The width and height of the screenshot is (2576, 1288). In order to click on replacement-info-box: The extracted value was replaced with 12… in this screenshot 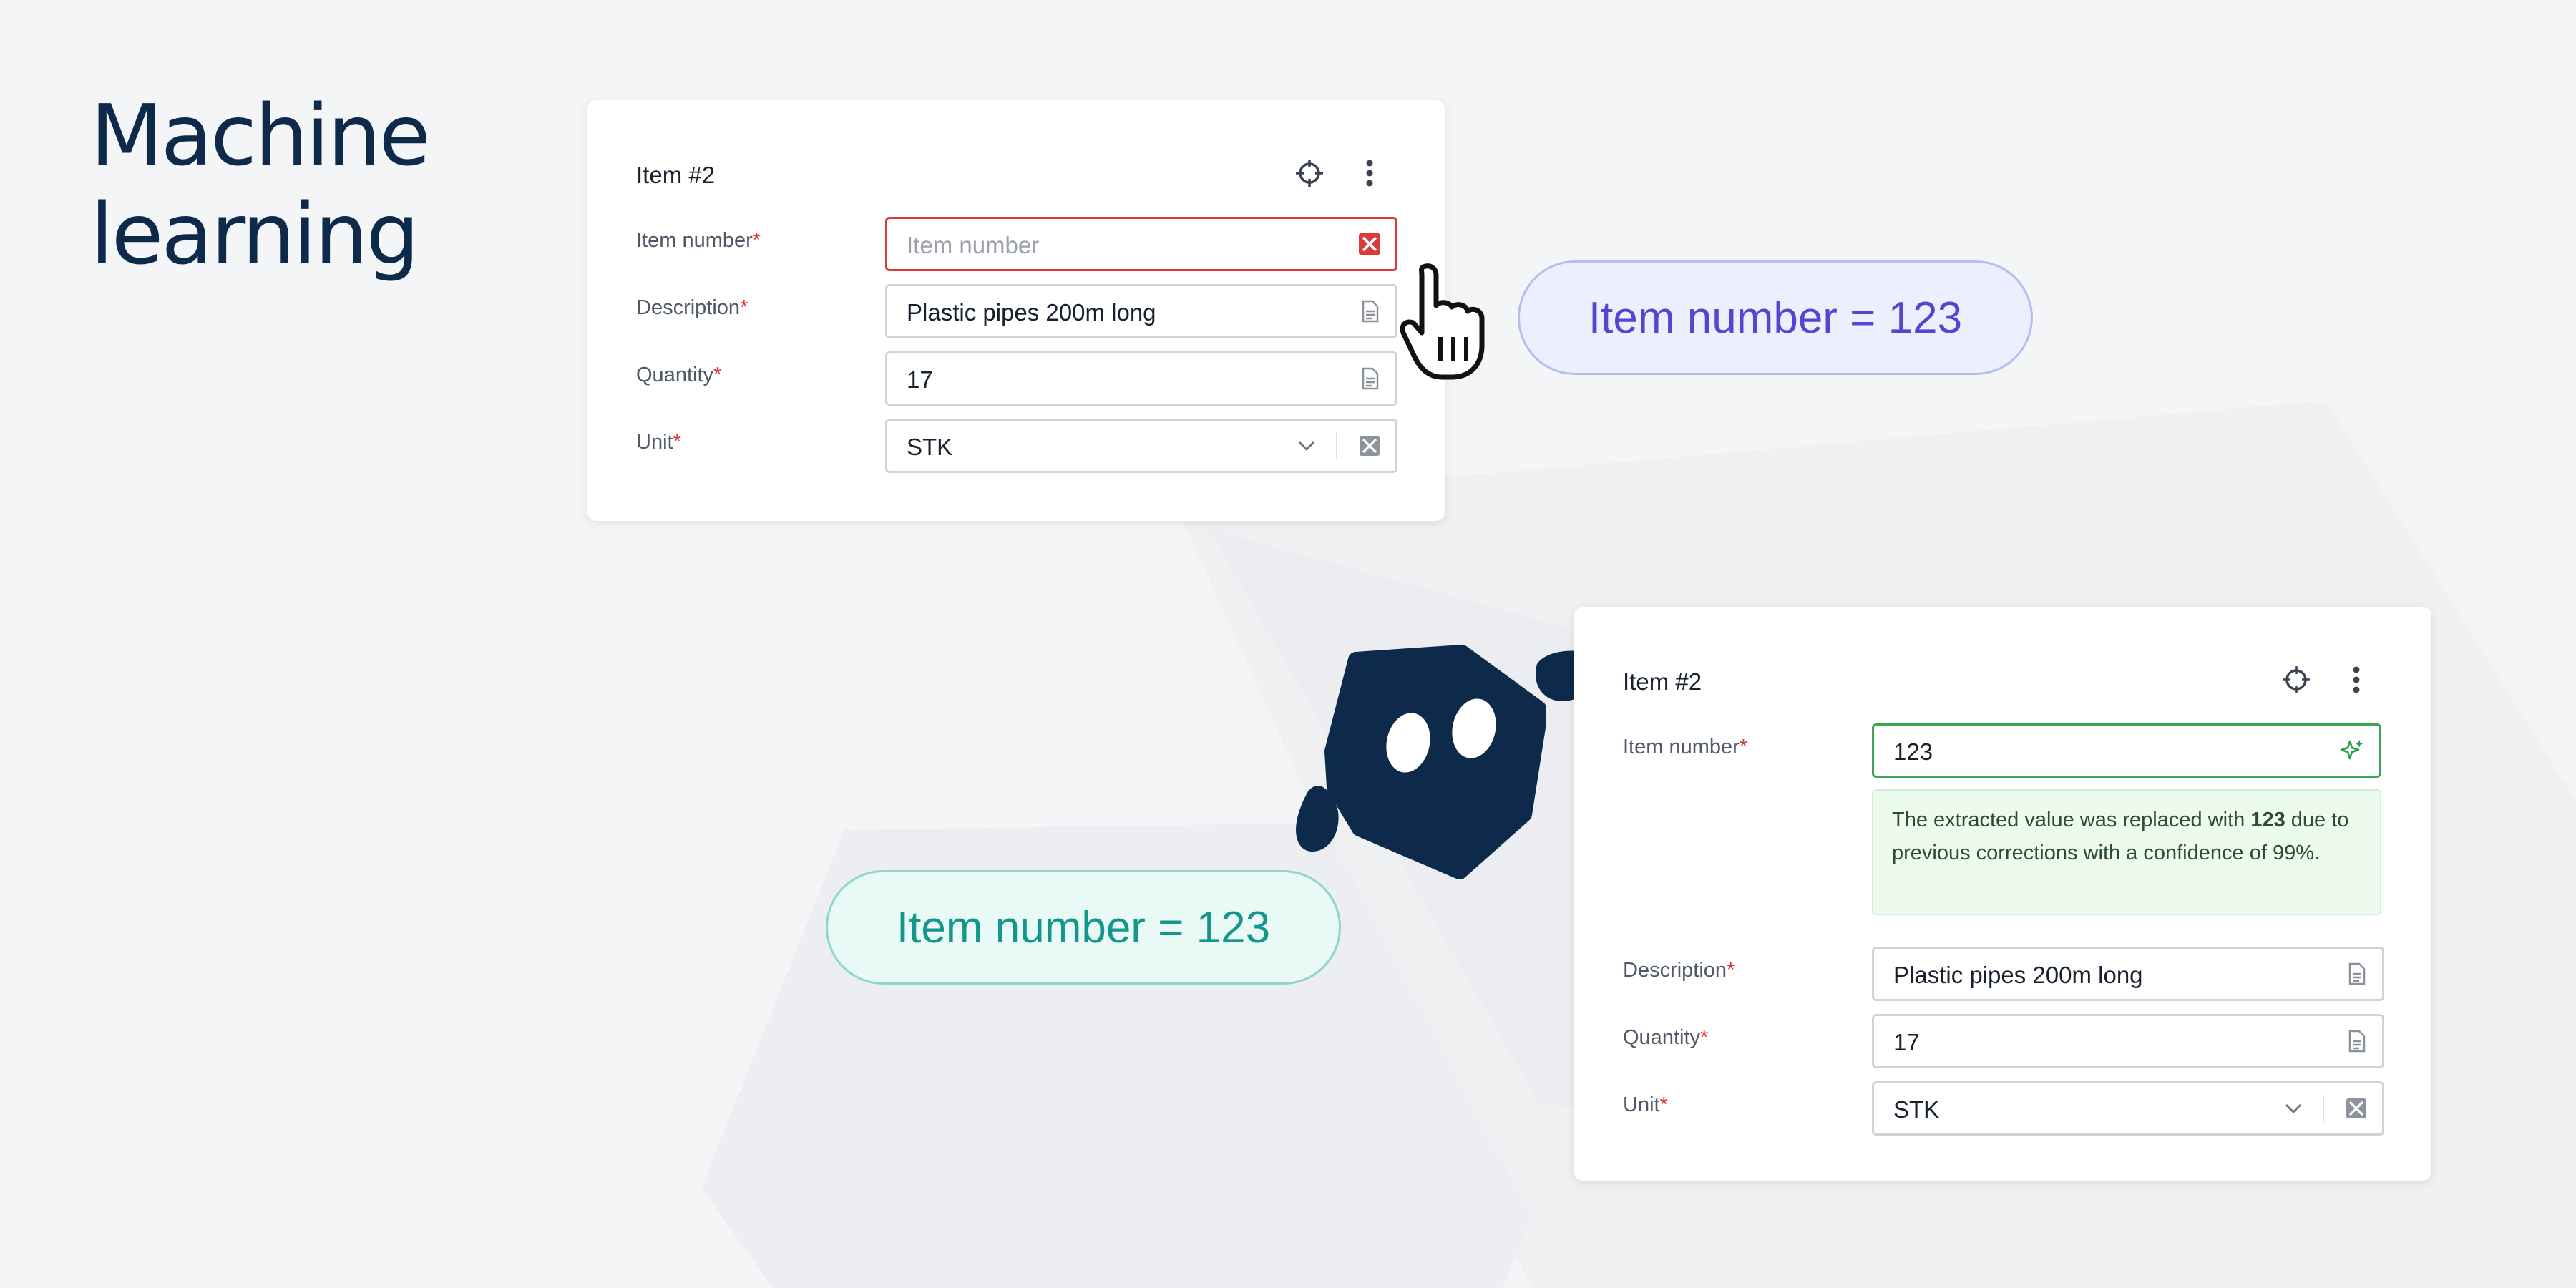, I will do `click(2126, 852)`.